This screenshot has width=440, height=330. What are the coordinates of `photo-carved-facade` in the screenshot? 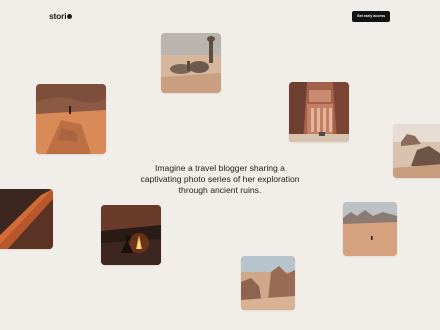 It's located at (319, 112).